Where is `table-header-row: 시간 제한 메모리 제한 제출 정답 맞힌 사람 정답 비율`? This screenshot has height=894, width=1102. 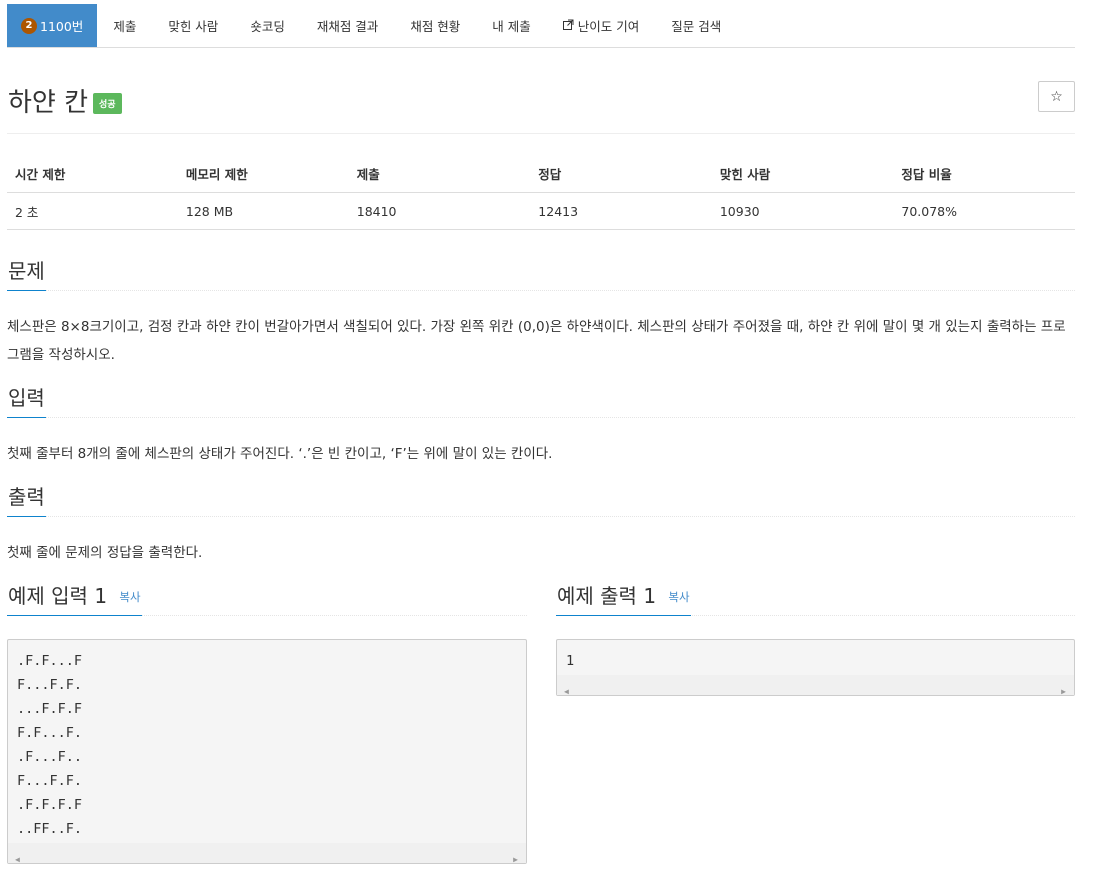
table-header-row: 시간 제한 메모리 제한 제출 정답 맞힌 사람 정답 비율 is located at coordinates (541, 174).